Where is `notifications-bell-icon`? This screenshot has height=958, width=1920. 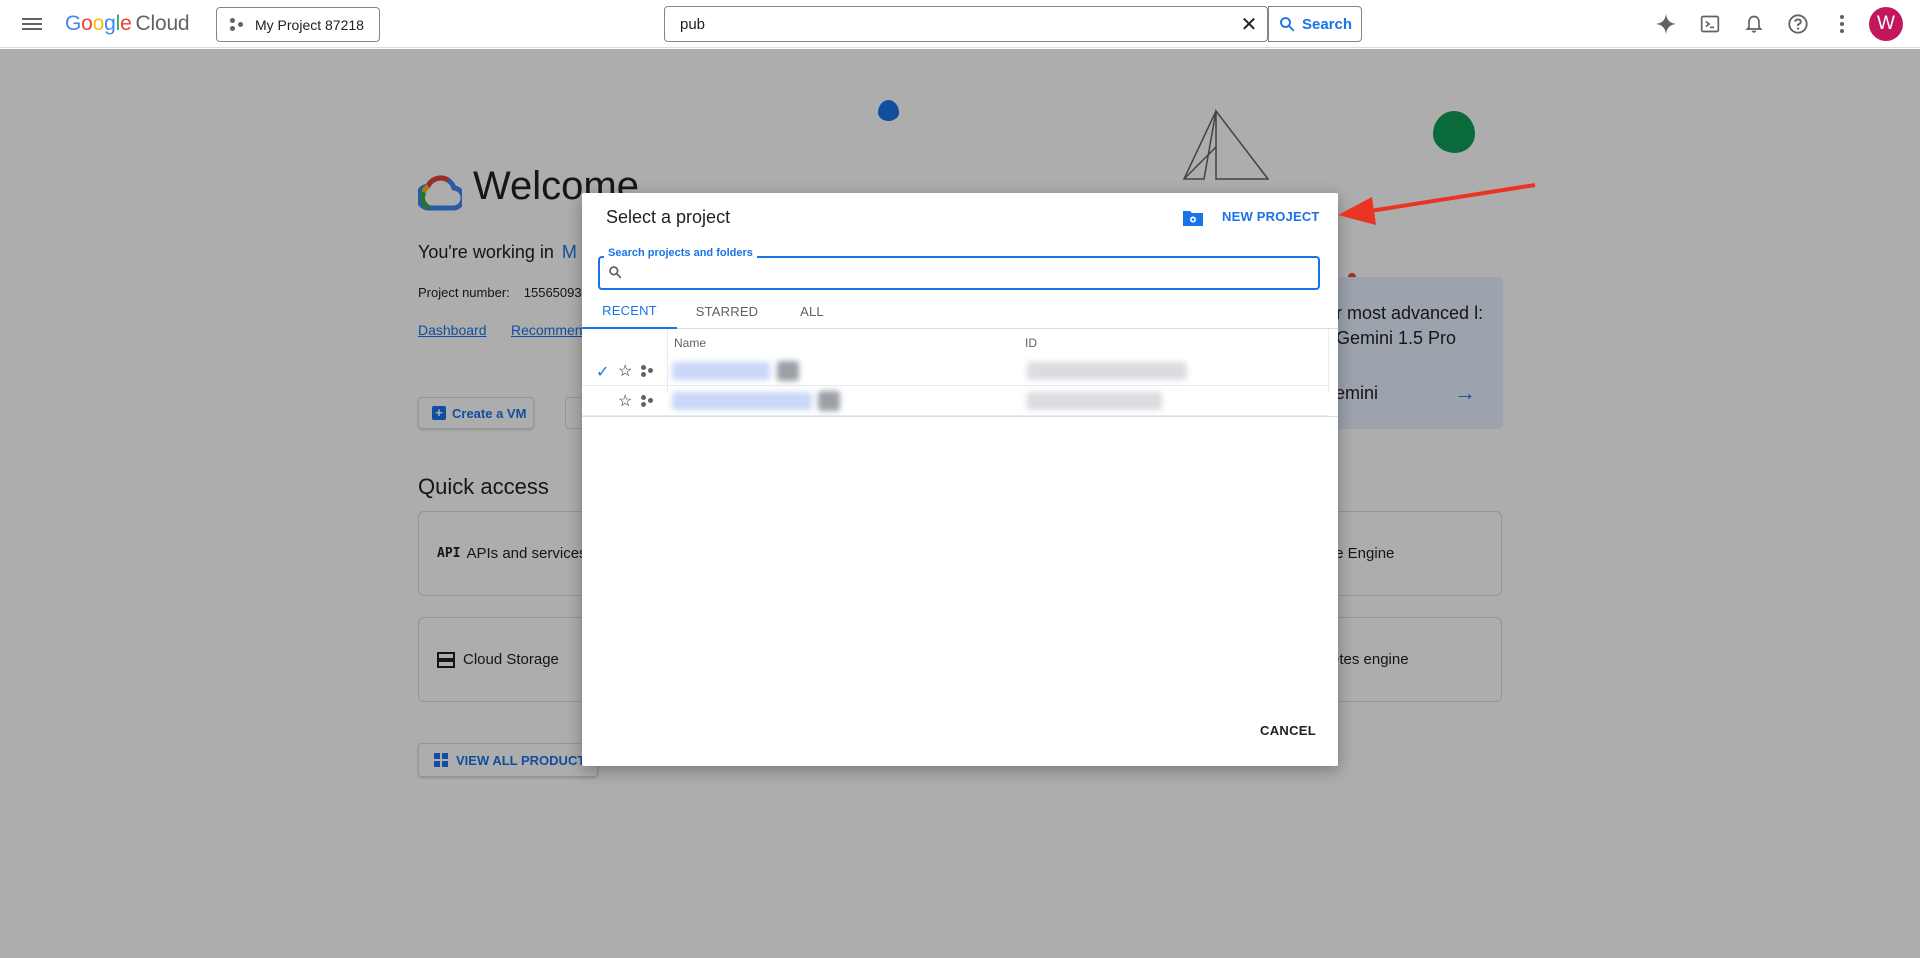
notifications-bell-icon is located at coordinates (1754, 24).